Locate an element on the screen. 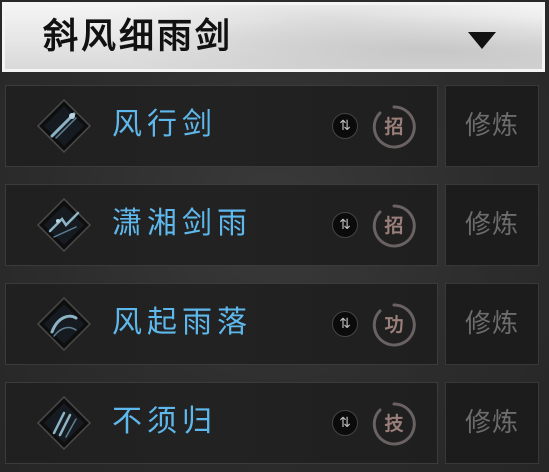  skill-set-dropdown: 斜风细雨剑 is located at coordinates (273, 37).